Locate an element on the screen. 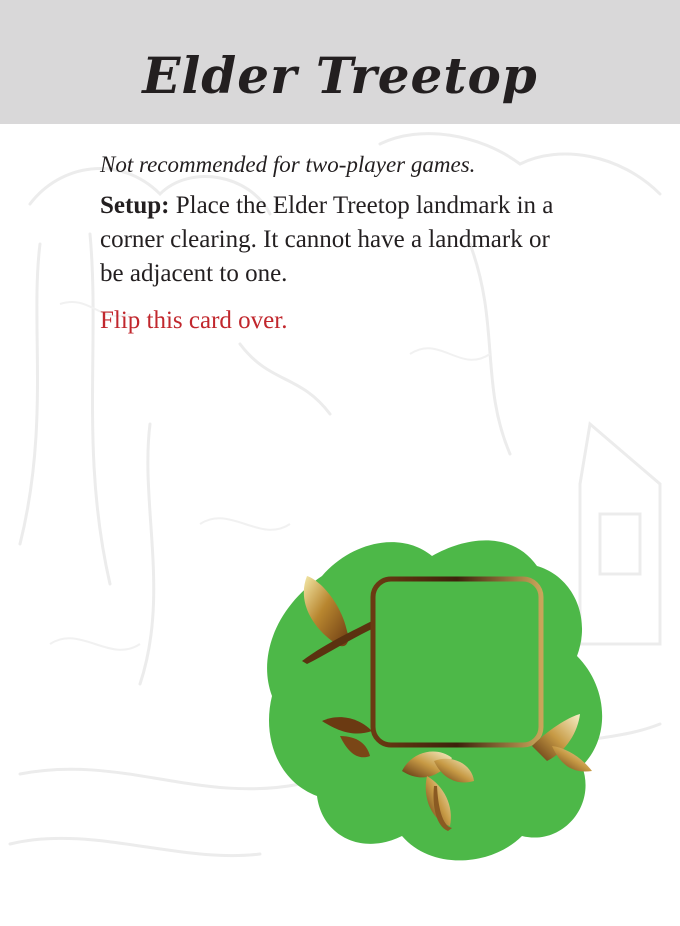 The height and width of the screenshot is (926, 680). player-count-note: Not recommended for two-player games. is located at coordinates (288, 164).